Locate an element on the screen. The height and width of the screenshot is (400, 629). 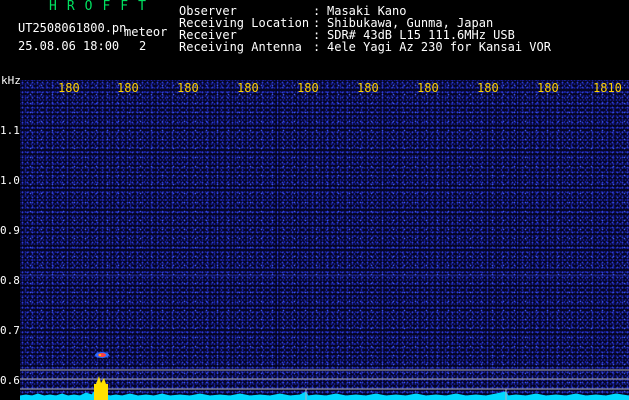
carrier-peak-spikes is located at coordinates (101, 380).